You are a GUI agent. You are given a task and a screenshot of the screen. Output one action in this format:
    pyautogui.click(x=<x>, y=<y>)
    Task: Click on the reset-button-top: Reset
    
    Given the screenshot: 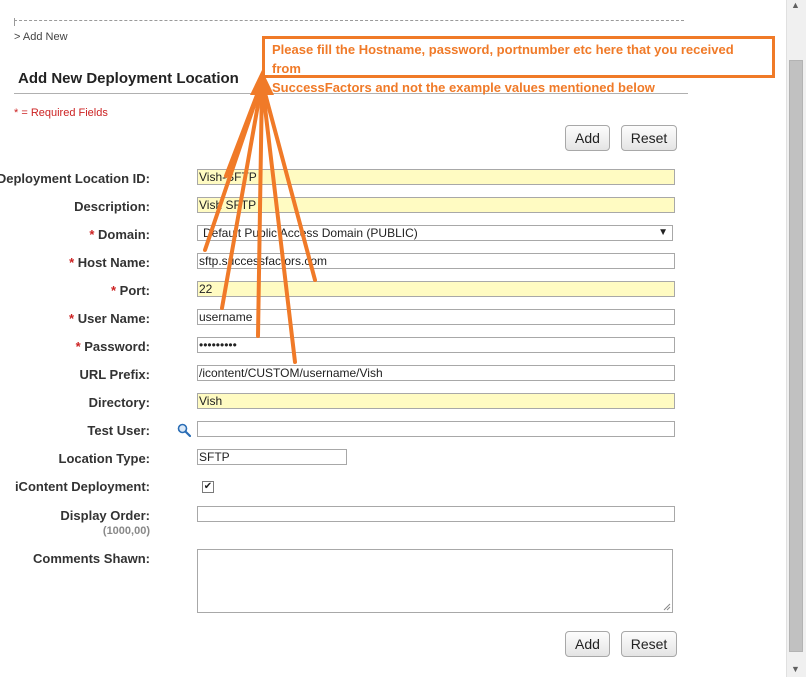 What is the action you would take?
    pyautogui.click(x=649, y=138)
    